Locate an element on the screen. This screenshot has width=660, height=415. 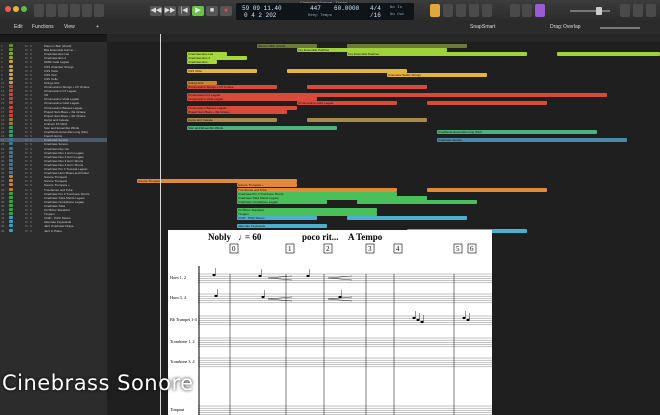
record-button: ● is located at coordinates (226, 11).